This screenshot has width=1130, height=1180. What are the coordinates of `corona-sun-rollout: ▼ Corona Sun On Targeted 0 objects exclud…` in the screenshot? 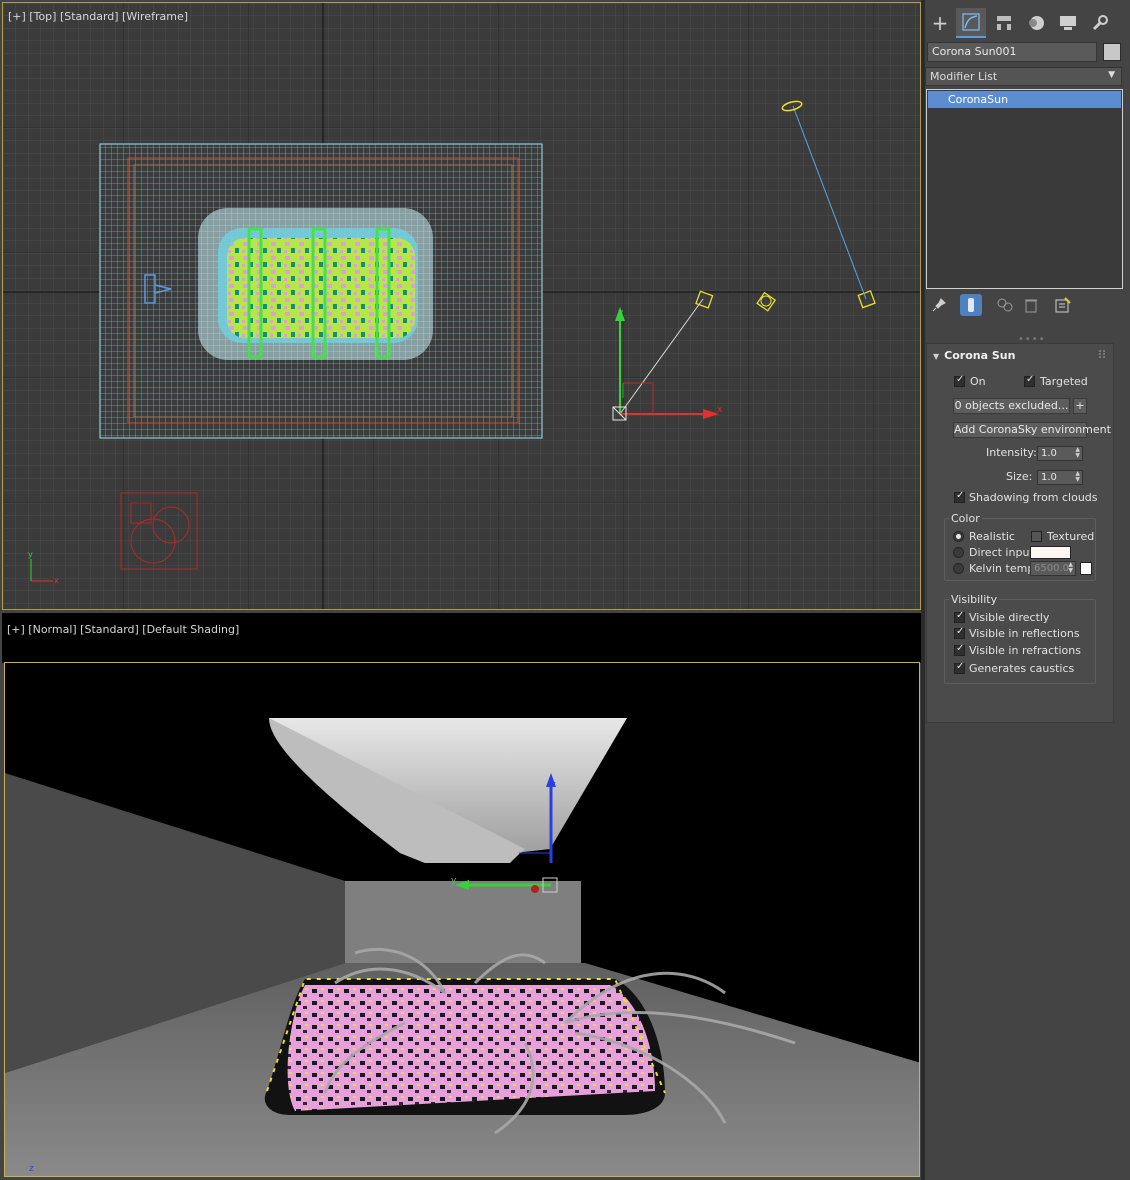 It's located at (1020, 533).